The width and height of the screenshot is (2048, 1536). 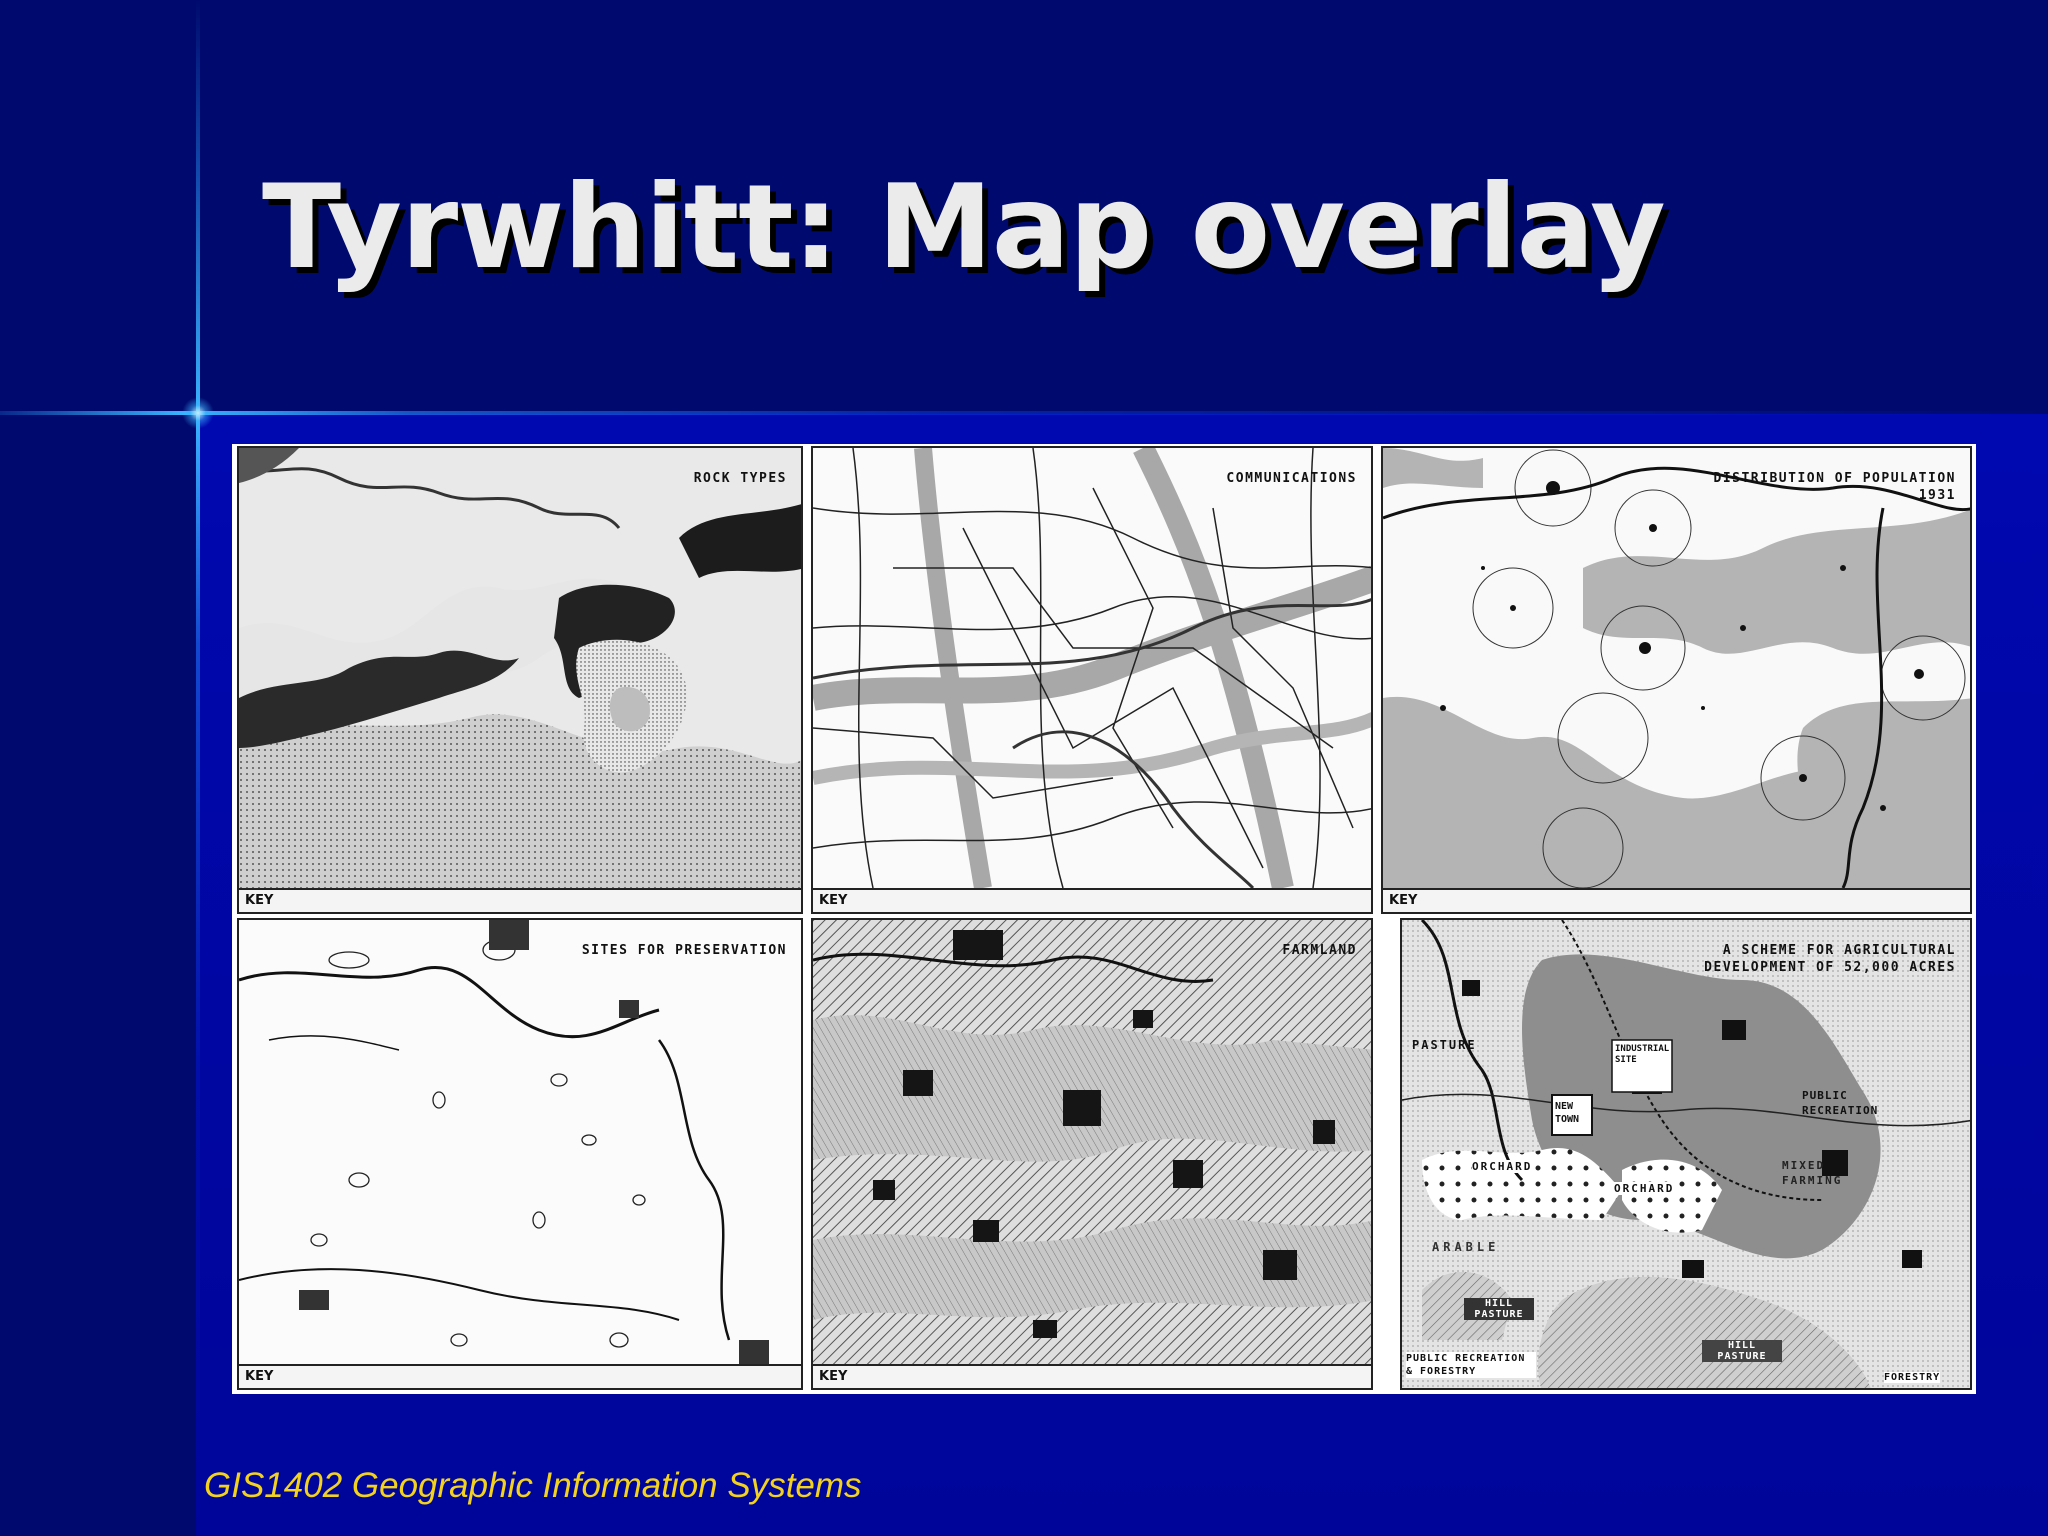 What do you see at coordinates (259, 900) in the screenshot?
I see `rock-types-key-label: KEY` at bounding box center [259, 900].